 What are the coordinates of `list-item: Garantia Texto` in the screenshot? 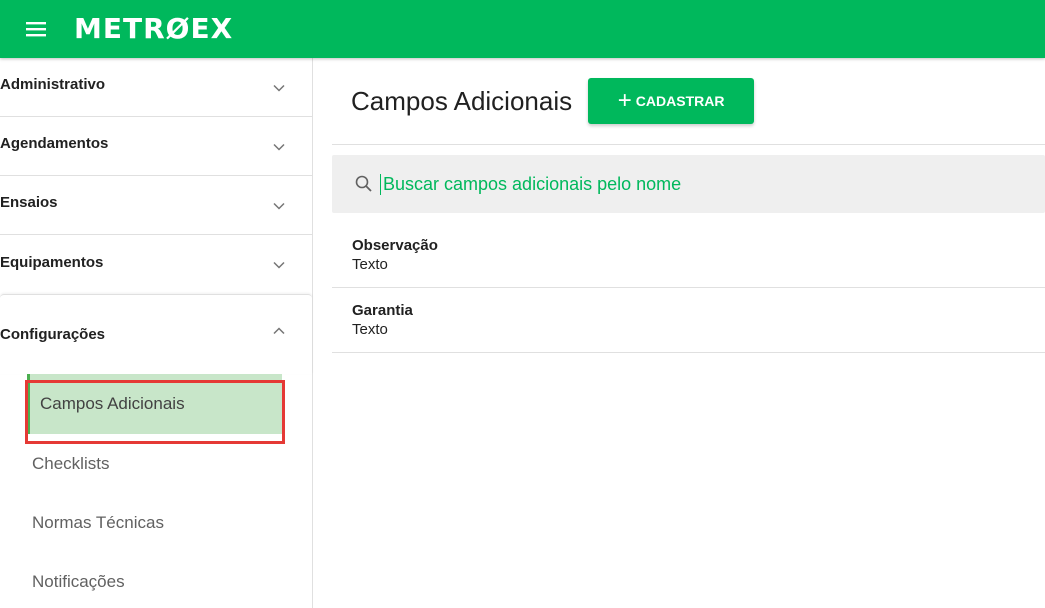 It's located at (688, 320).